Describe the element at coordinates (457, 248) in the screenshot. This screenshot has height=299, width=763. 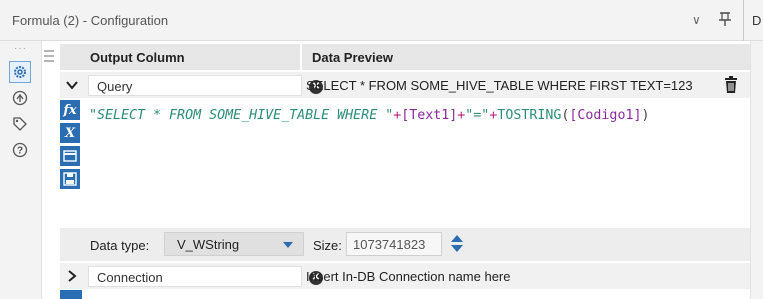
I see `stepper-down-icon` at that location.